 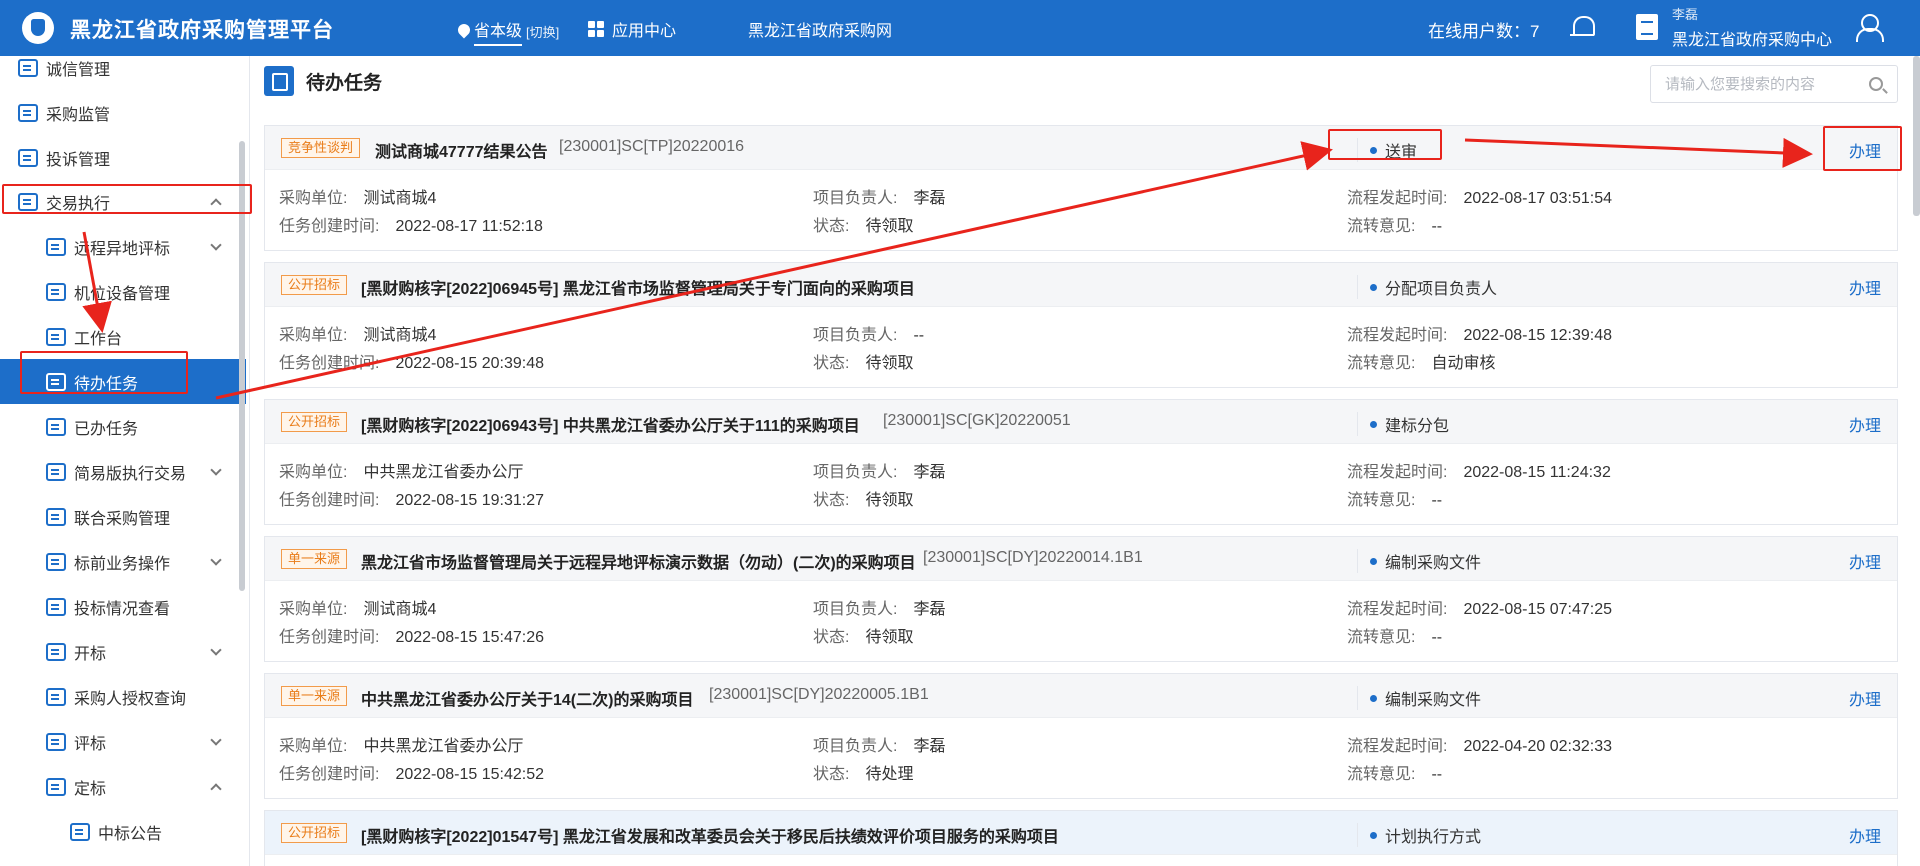 I want to click on sidebar-item-transaction: 交易执行, so click(x=123, y=201).